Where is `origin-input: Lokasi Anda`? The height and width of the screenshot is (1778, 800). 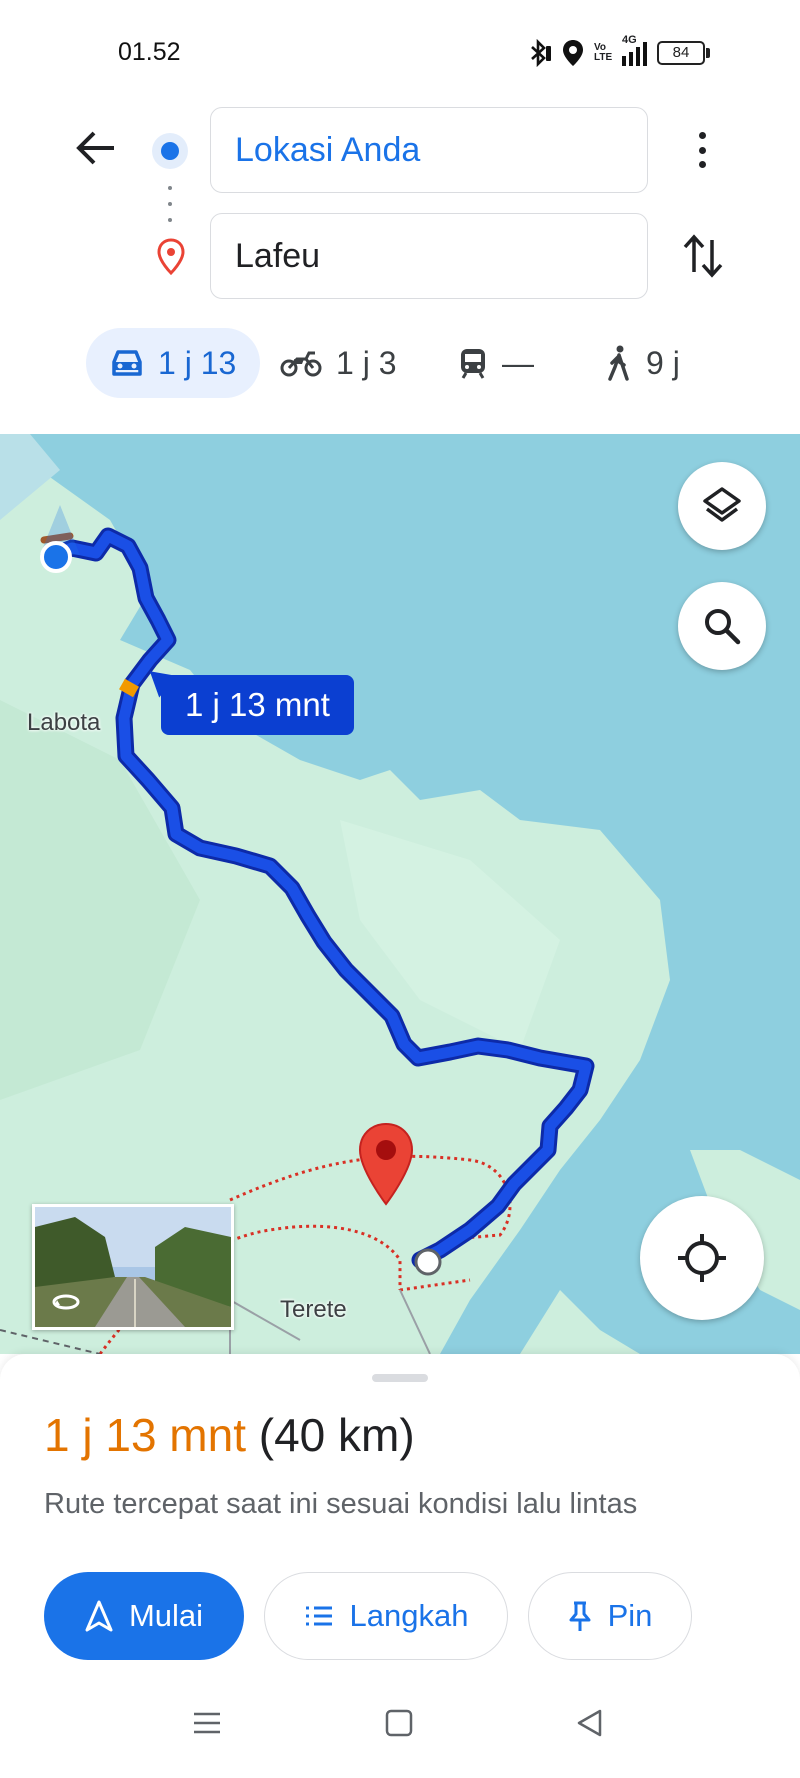 origin-input: Lokasi Anda is located at coordinates (429, 150).